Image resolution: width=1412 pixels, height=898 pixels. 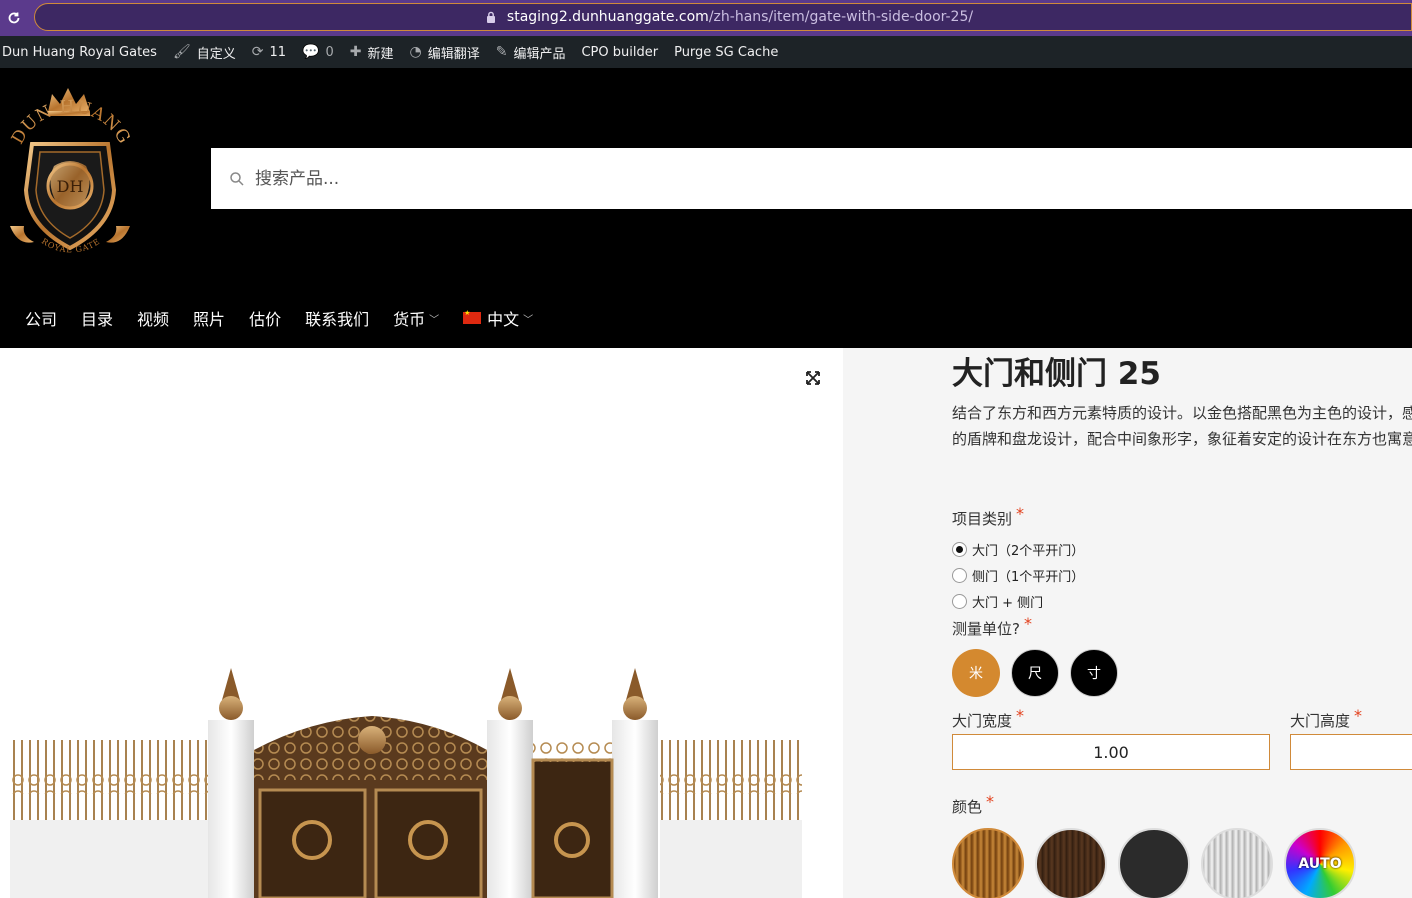 I want to click on color-swatch-dark-brown, so click(x=1071, y=863).